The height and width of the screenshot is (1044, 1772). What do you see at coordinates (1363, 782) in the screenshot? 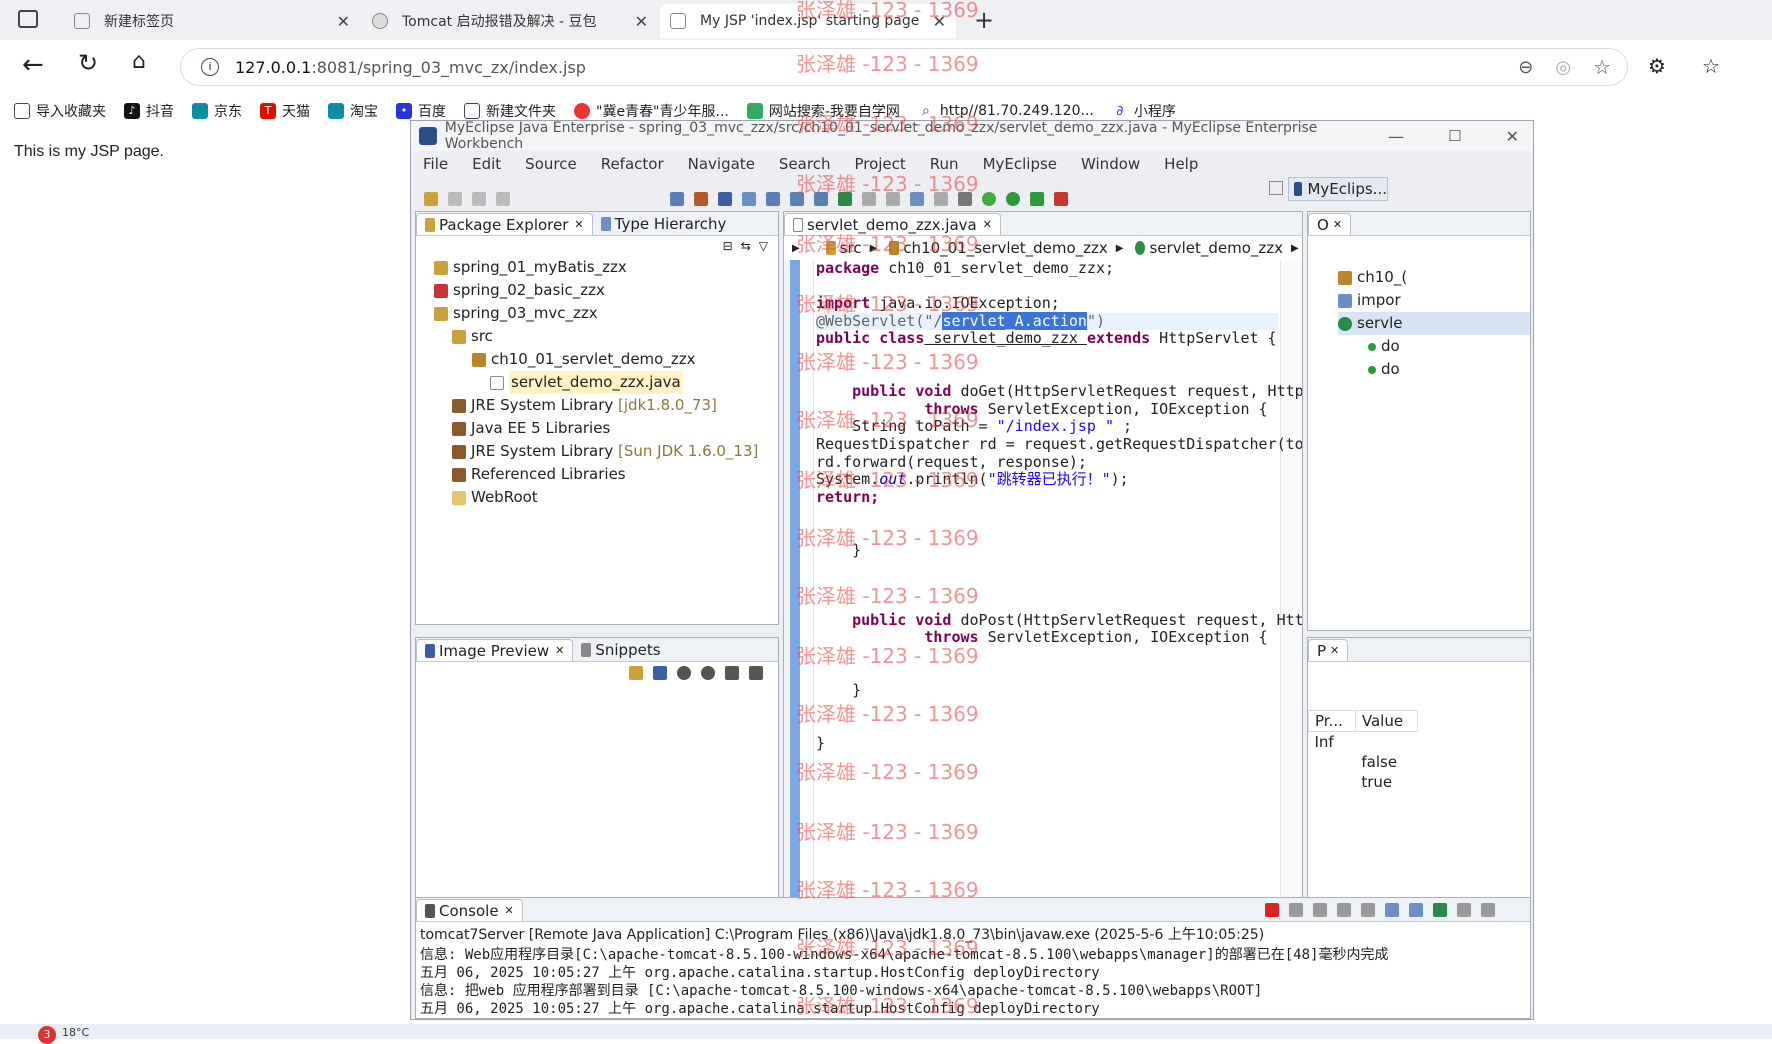
I see `table-row: true` at bounding box center [1363, 782].